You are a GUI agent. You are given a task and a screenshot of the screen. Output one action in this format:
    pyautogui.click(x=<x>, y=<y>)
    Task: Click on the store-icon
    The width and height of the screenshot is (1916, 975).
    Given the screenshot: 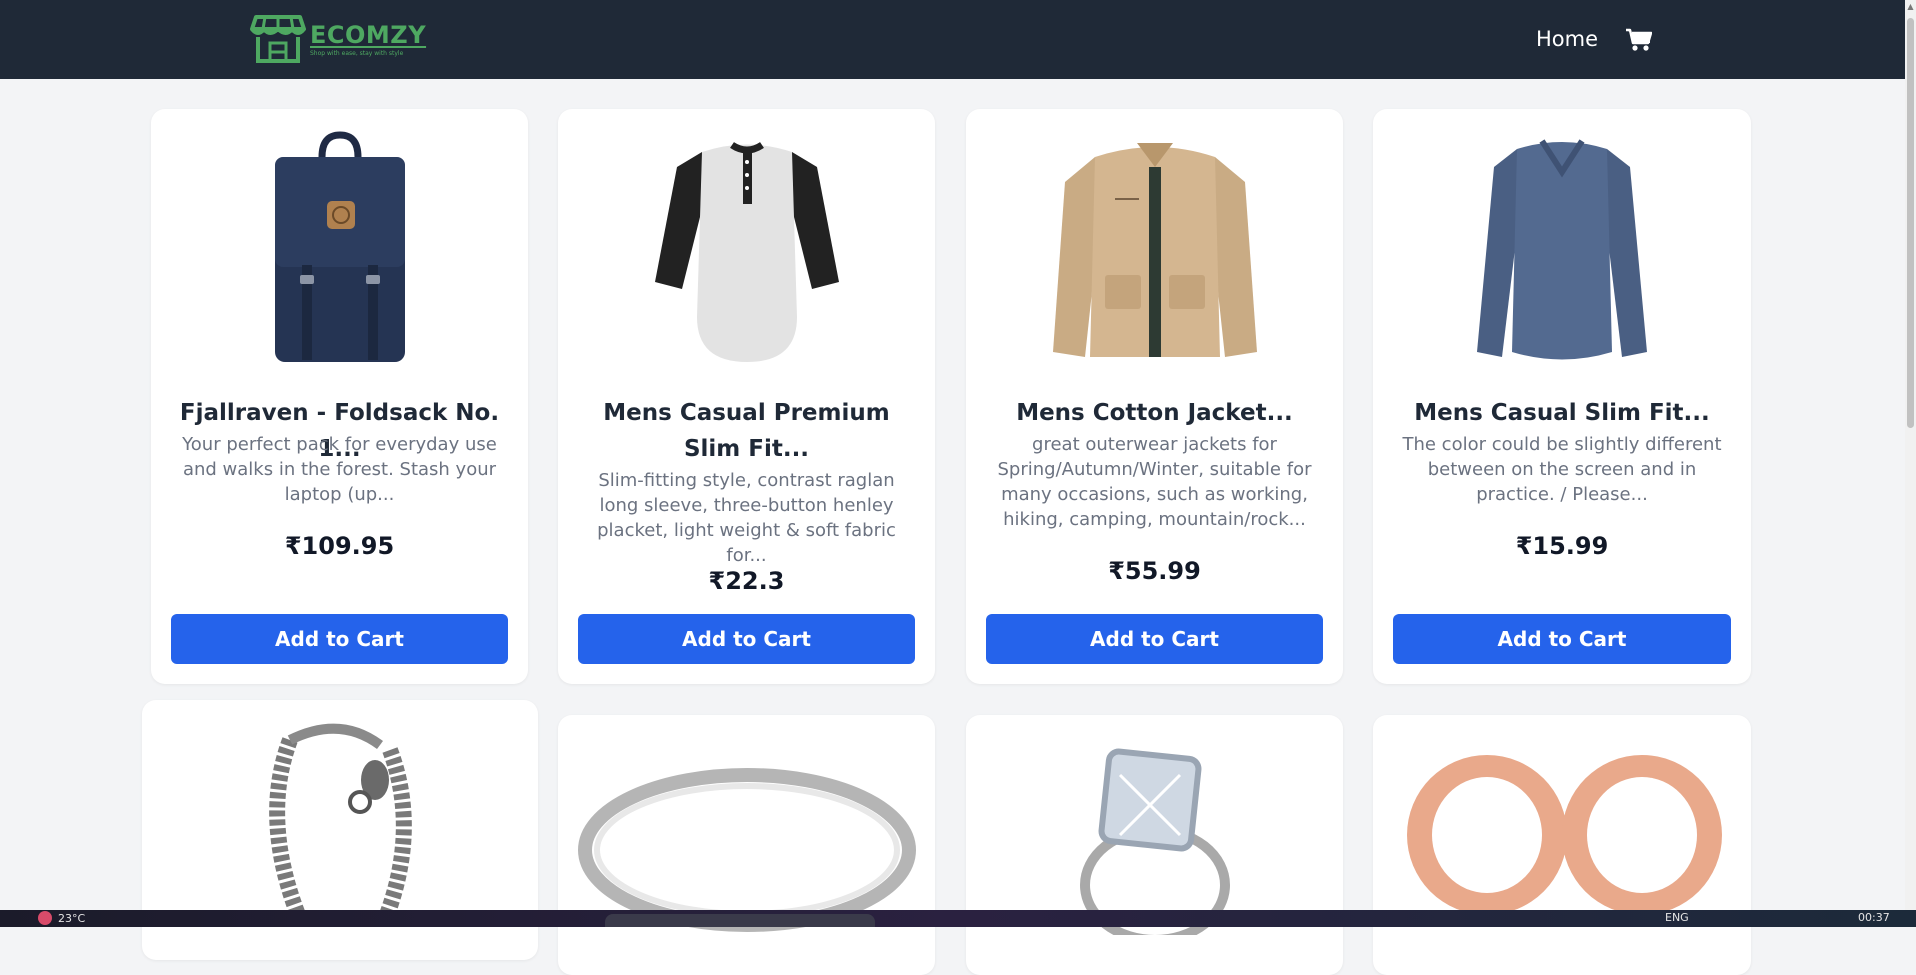 What is the action you would take?
    pyautogui.click(x=278, y=39)
    